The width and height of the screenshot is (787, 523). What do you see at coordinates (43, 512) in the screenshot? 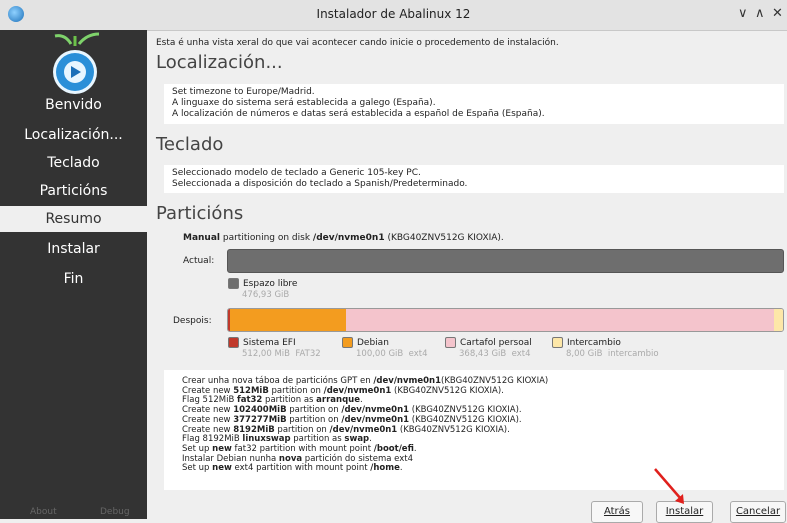
I see `about-link: About` at bounding box center [43, 512].